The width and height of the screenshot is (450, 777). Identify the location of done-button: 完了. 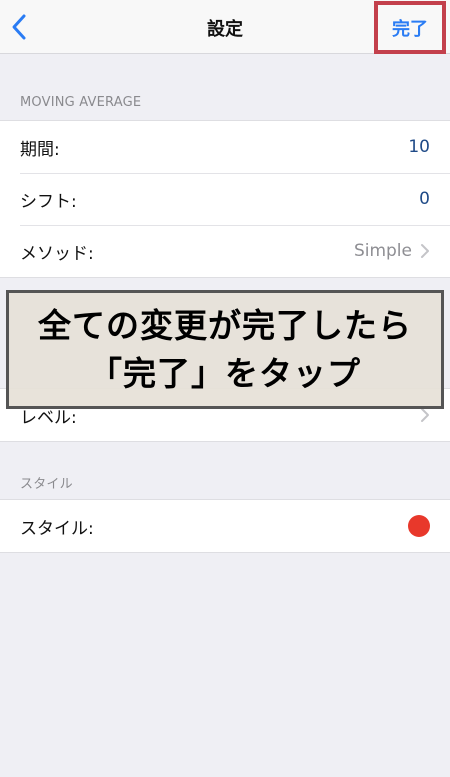
(410, 27).